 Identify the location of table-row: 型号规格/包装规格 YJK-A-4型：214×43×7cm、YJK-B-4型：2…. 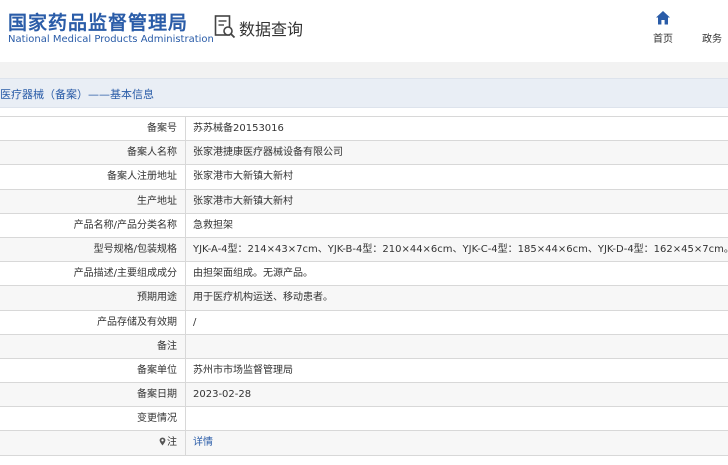
(364, 250).